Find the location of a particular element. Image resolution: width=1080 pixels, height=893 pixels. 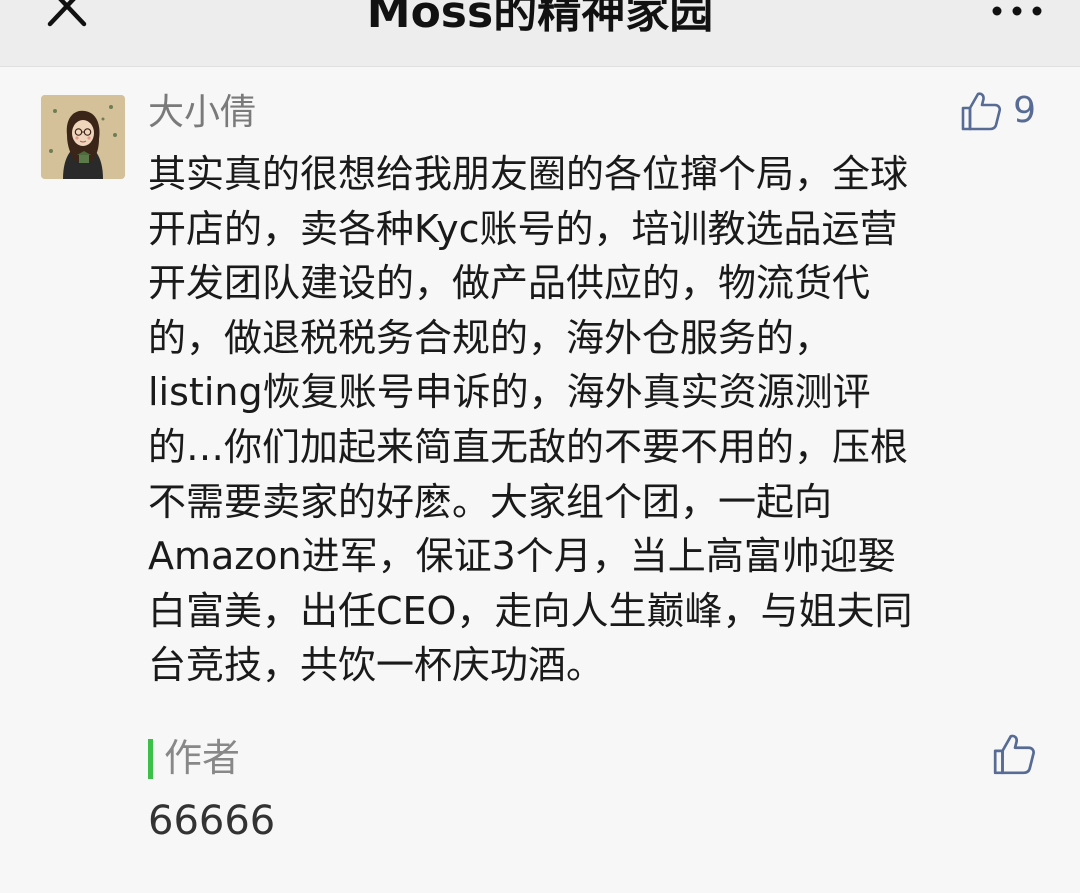

reply-like-button is located at coordinates (1014, 754).